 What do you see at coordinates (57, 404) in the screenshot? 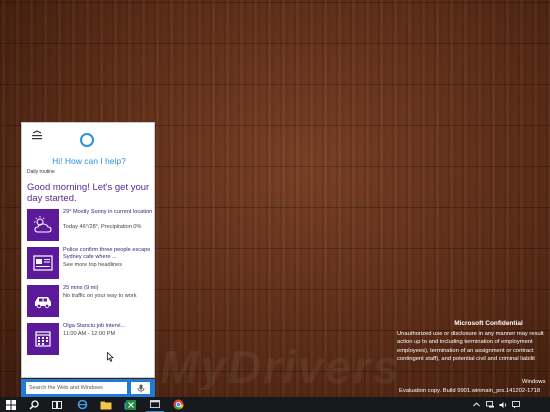
I see `task-view-icon` at bounding box center [57, 404].